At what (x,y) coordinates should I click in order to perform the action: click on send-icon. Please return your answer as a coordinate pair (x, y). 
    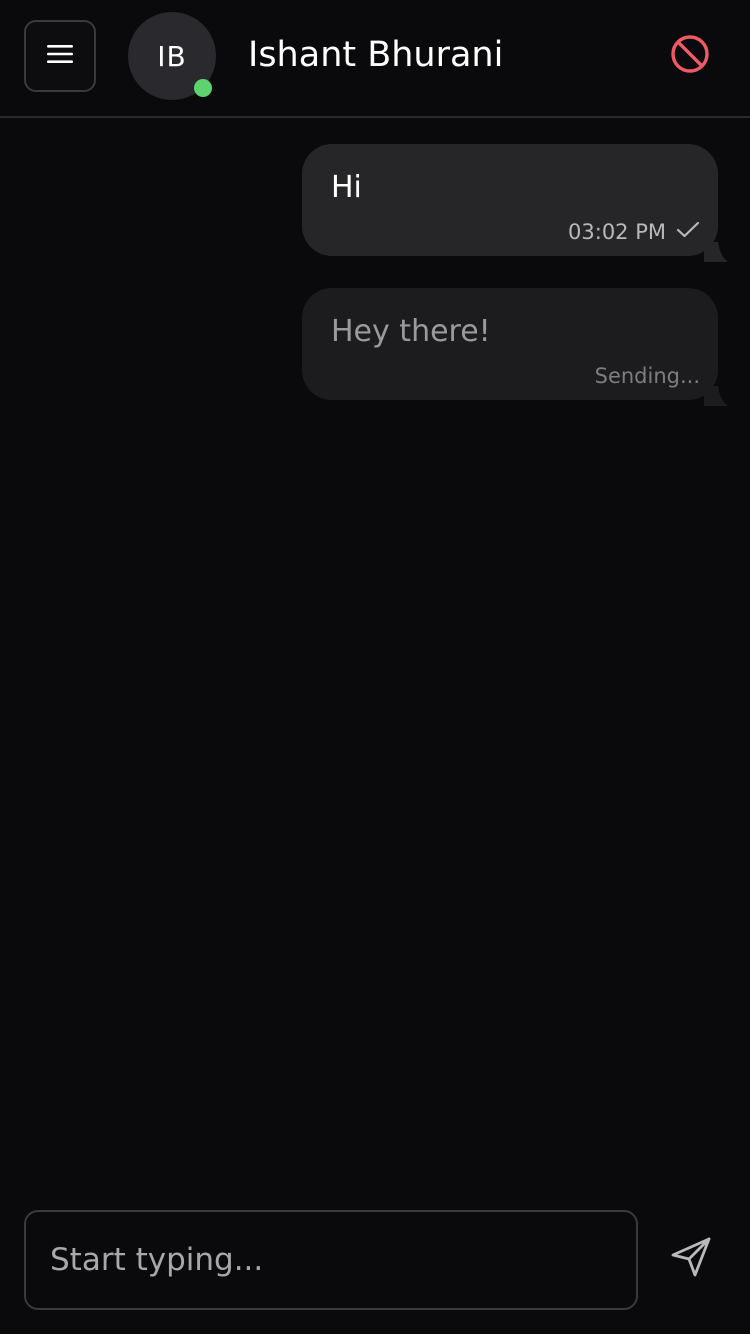
    Looking at the image, I should click on (691, 1259).